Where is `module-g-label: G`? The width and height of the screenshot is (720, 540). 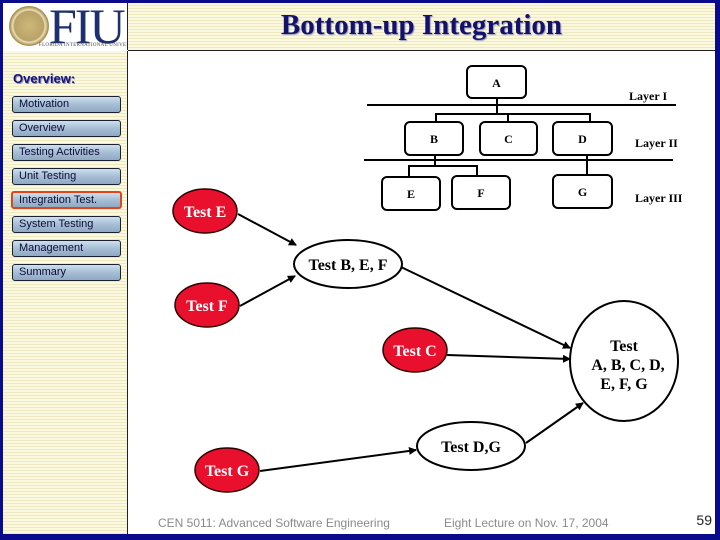 module-g-label: G is located at coordinates (582, 192).